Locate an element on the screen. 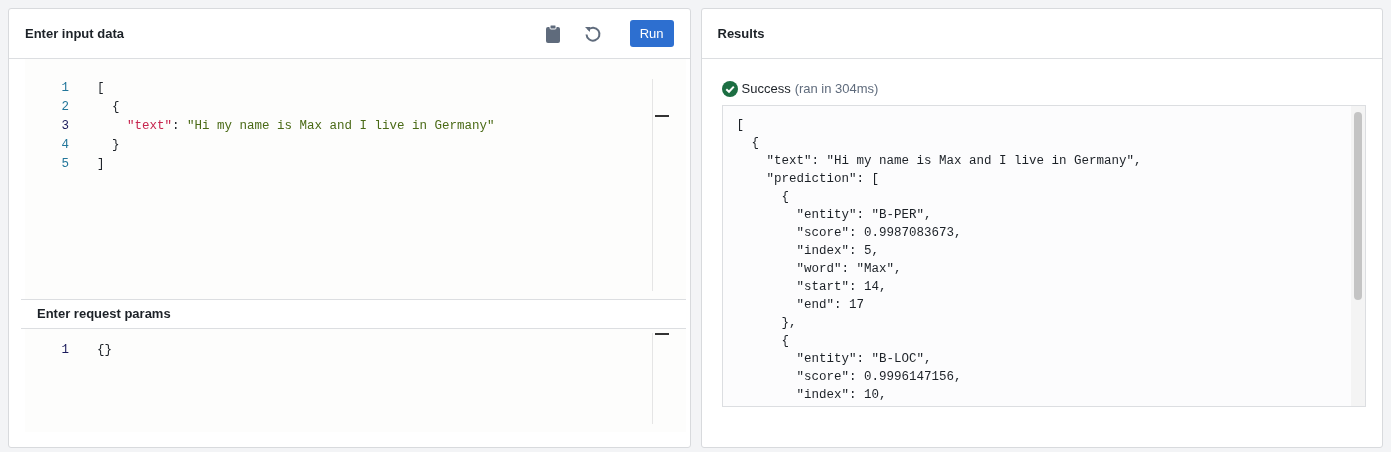 Image resolution: width=1391 pixels, height=452 pixels. code-line: "score": 0.9987083673, is located at coordinates (879, 233).